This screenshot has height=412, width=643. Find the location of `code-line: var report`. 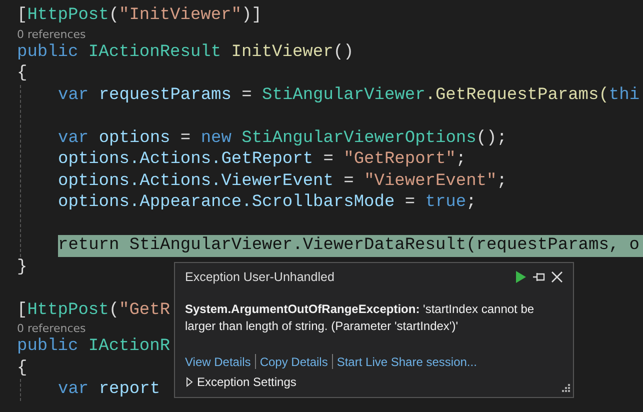

code-line: var report is located at coordinates (109, 389).